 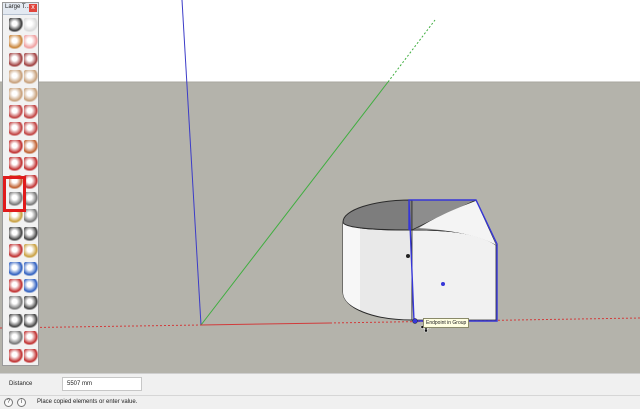 I want to click on toolbar-header: Large T... x, so click(x=20, y=9).